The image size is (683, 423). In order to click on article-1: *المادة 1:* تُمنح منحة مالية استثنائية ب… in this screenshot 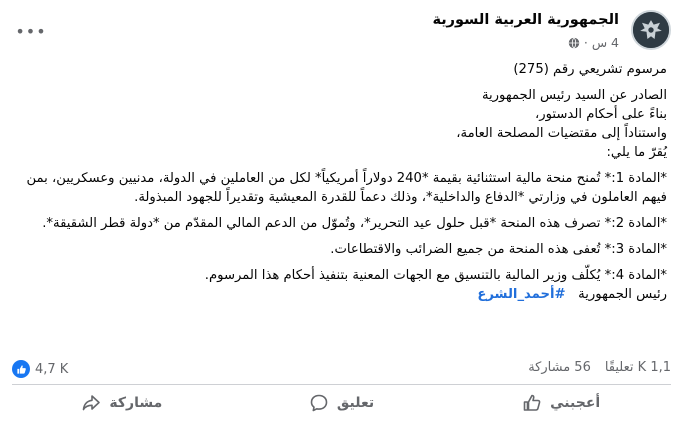, I will do `click(347, 188)`.